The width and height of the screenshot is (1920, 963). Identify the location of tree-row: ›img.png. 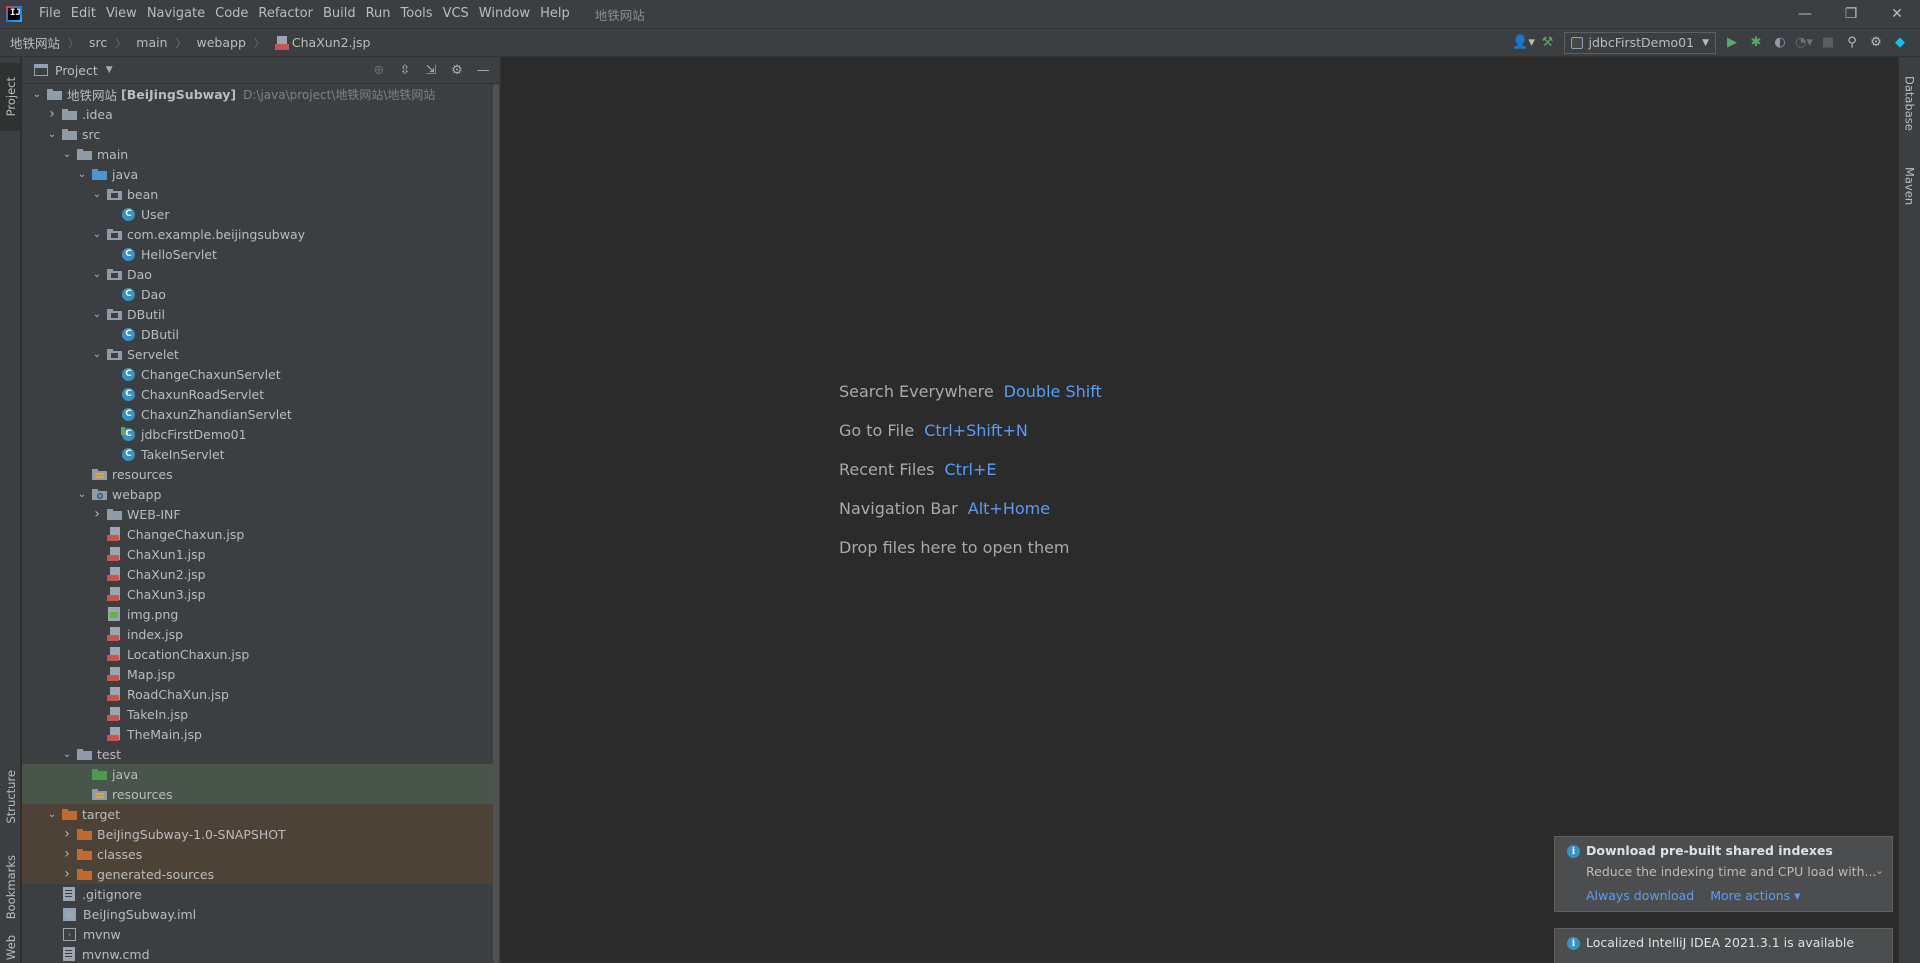
(257, 614).